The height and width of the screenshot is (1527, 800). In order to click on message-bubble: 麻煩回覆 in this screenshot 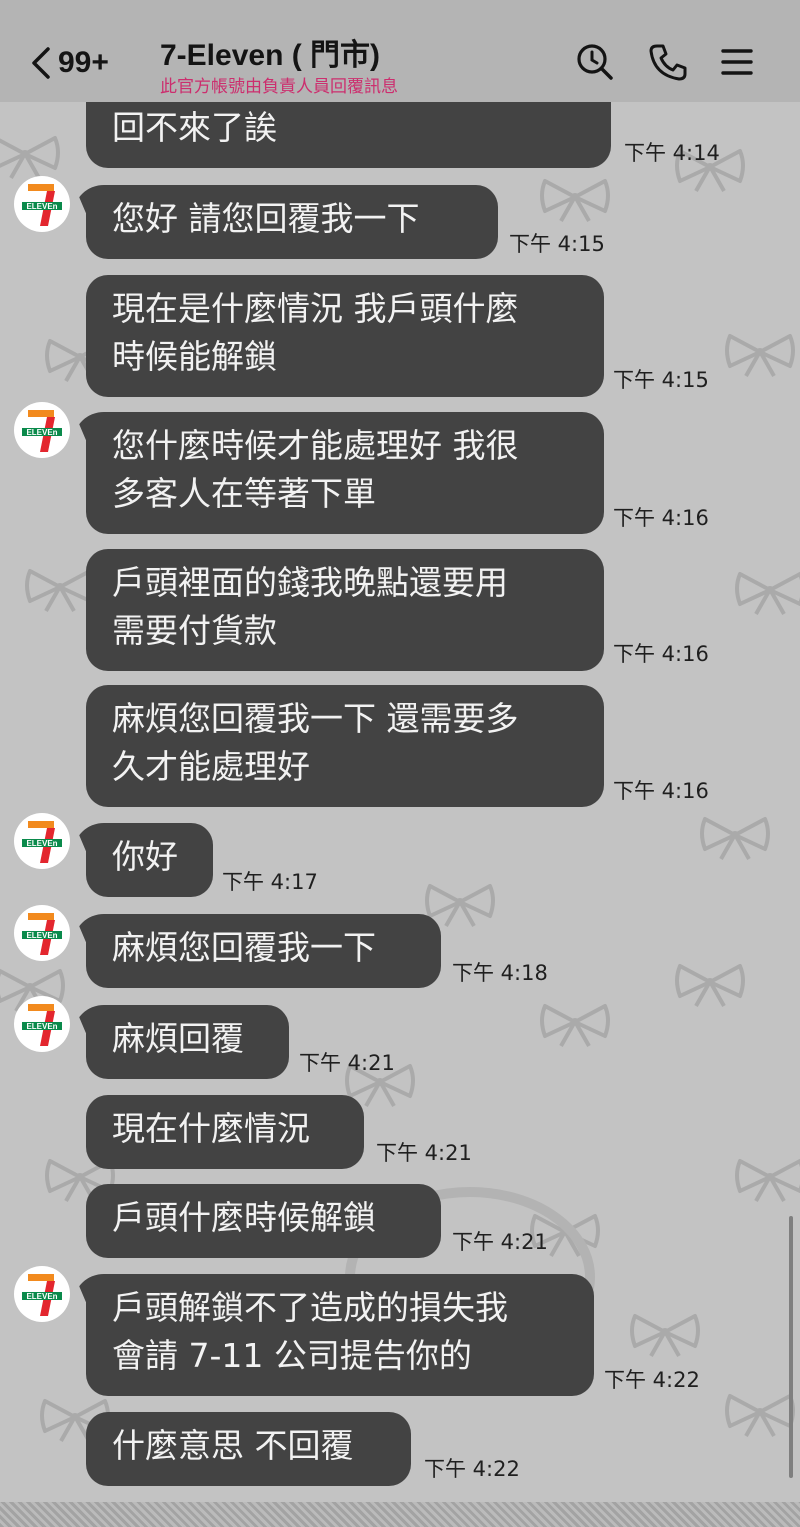, I will do `click(187, 1042)`.